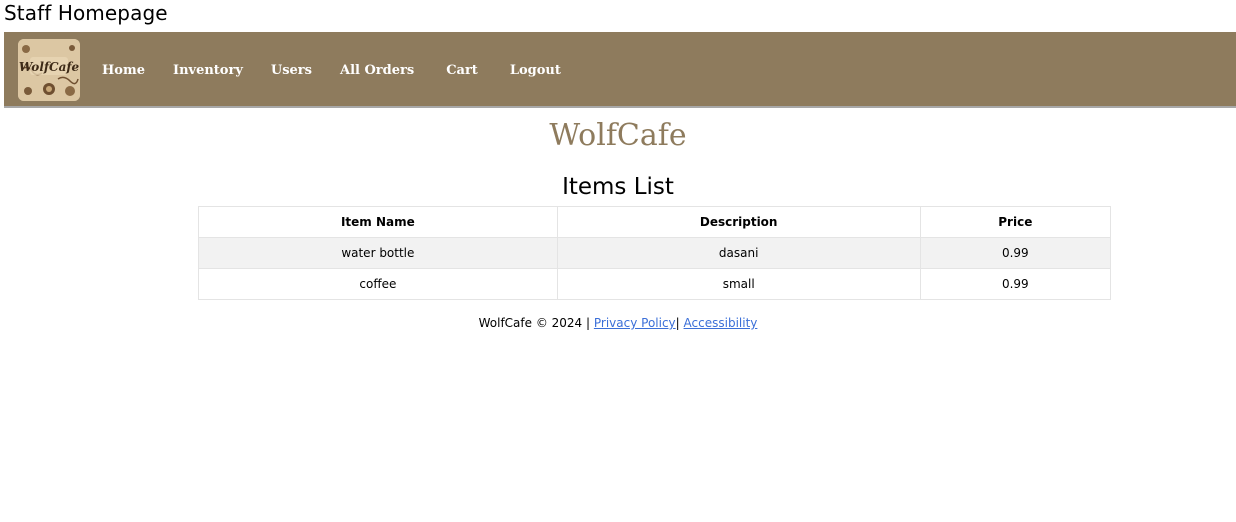  I want to click on nav-link-logout: Logout, so click(535, 70).